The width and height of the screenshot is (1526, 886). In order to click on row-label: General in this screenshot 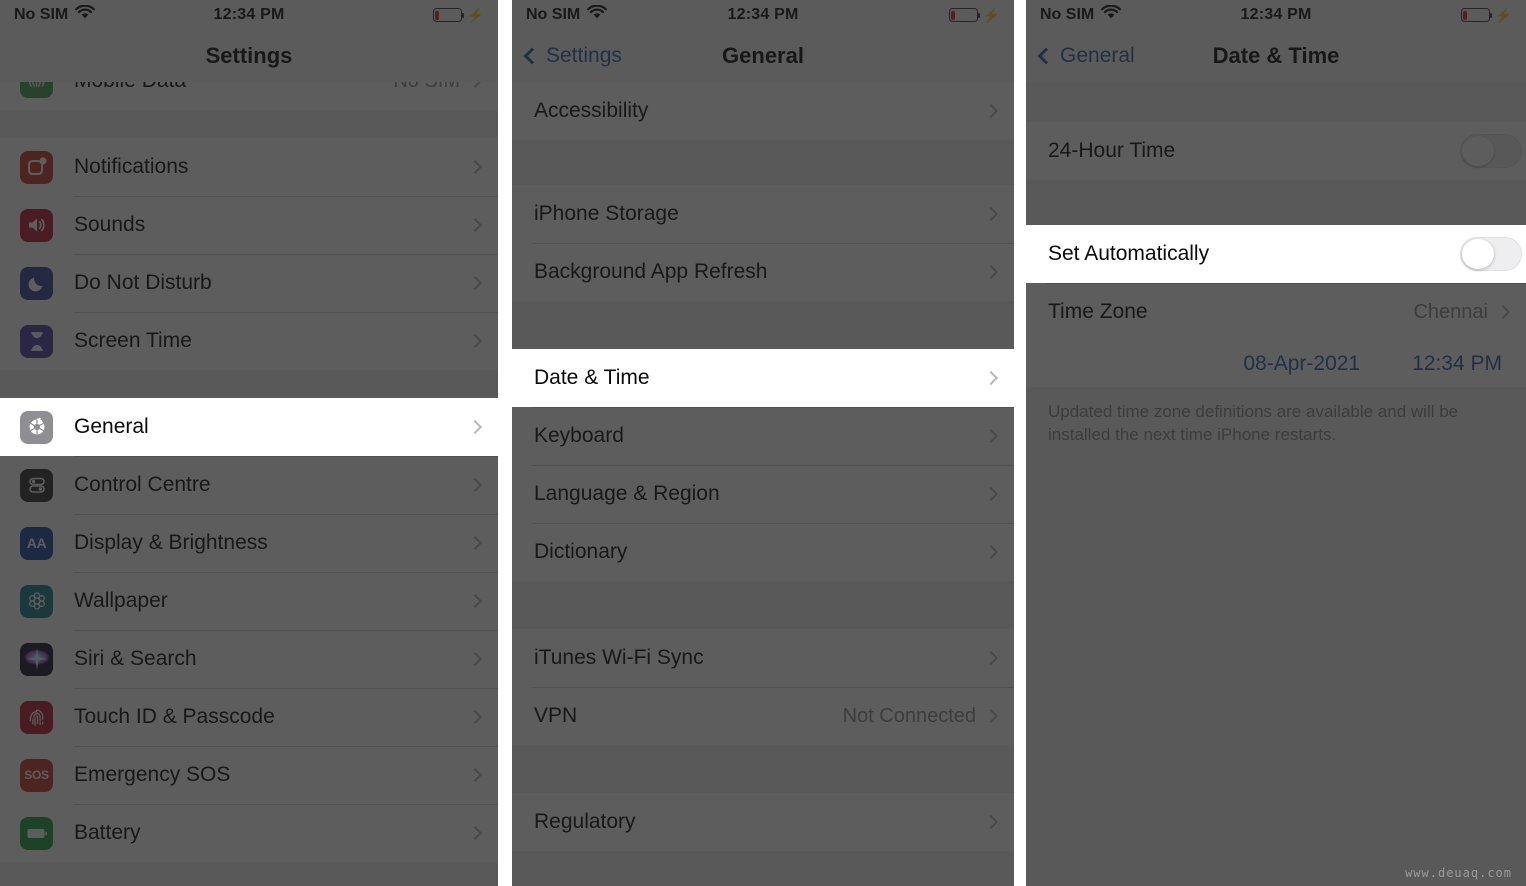, I will do `click(111, 426)`.